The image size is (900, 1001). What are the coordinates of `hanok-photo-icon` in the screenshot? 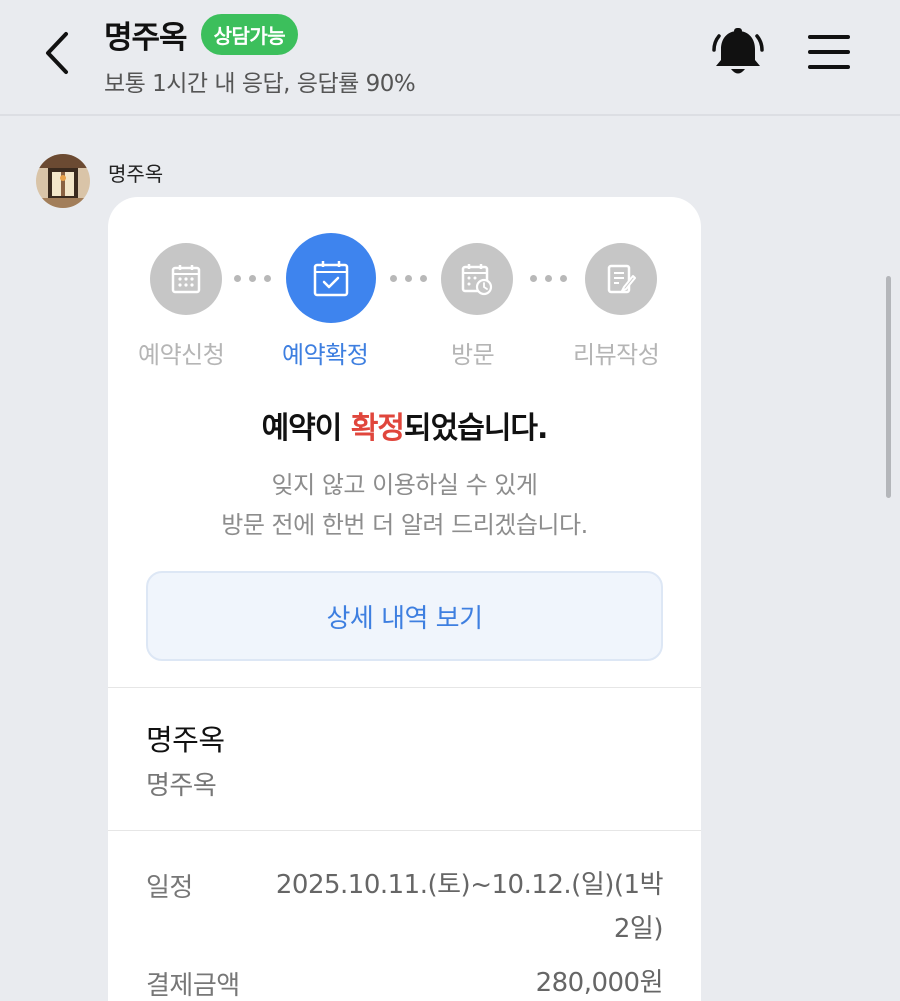 It's located at (63, 181).